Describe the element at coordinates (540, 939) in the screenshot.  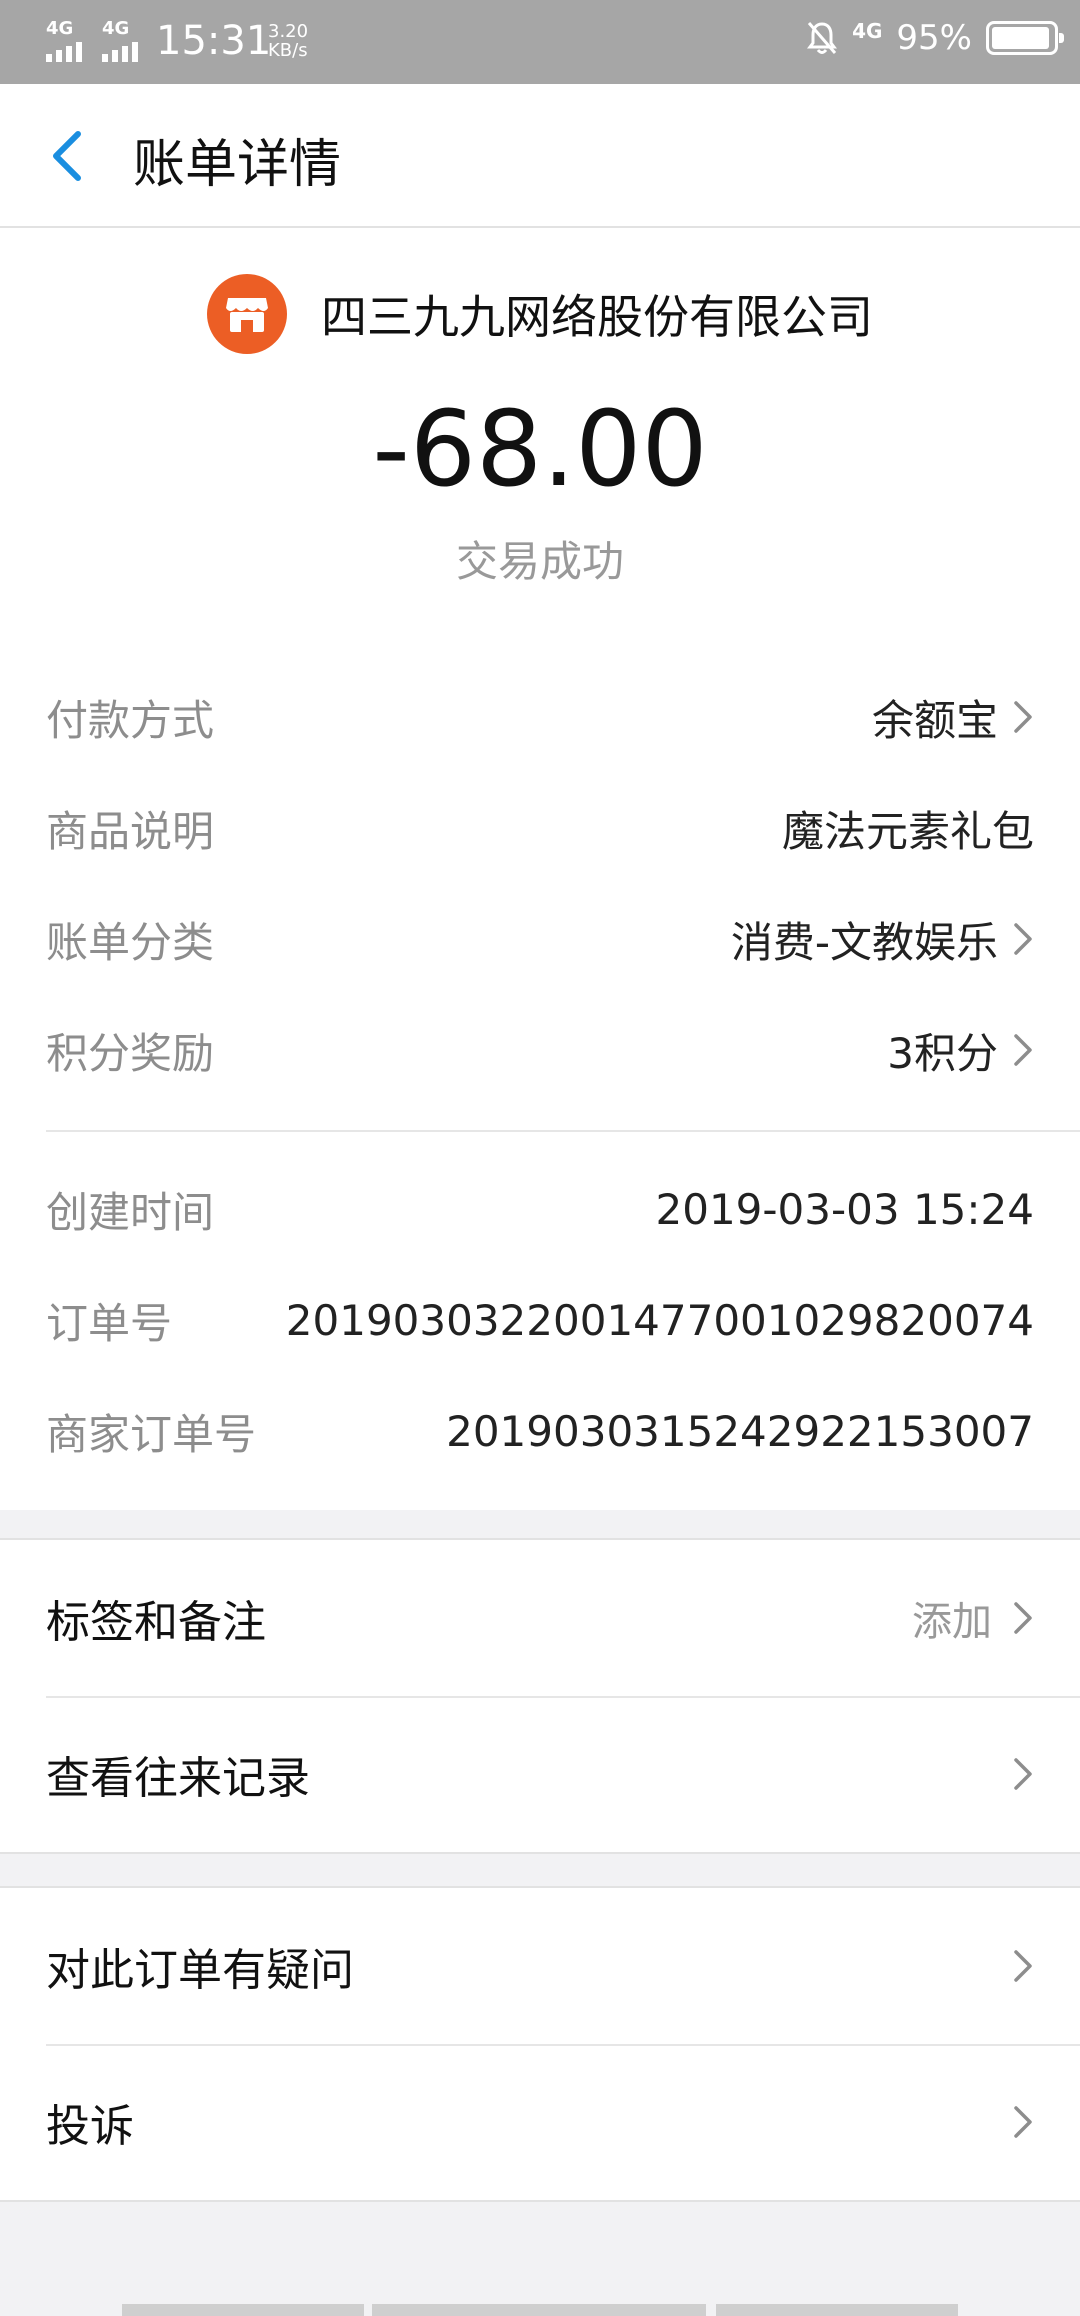
I see `bill-category-row: 账单分类 消费-文教娱乐` at that location.